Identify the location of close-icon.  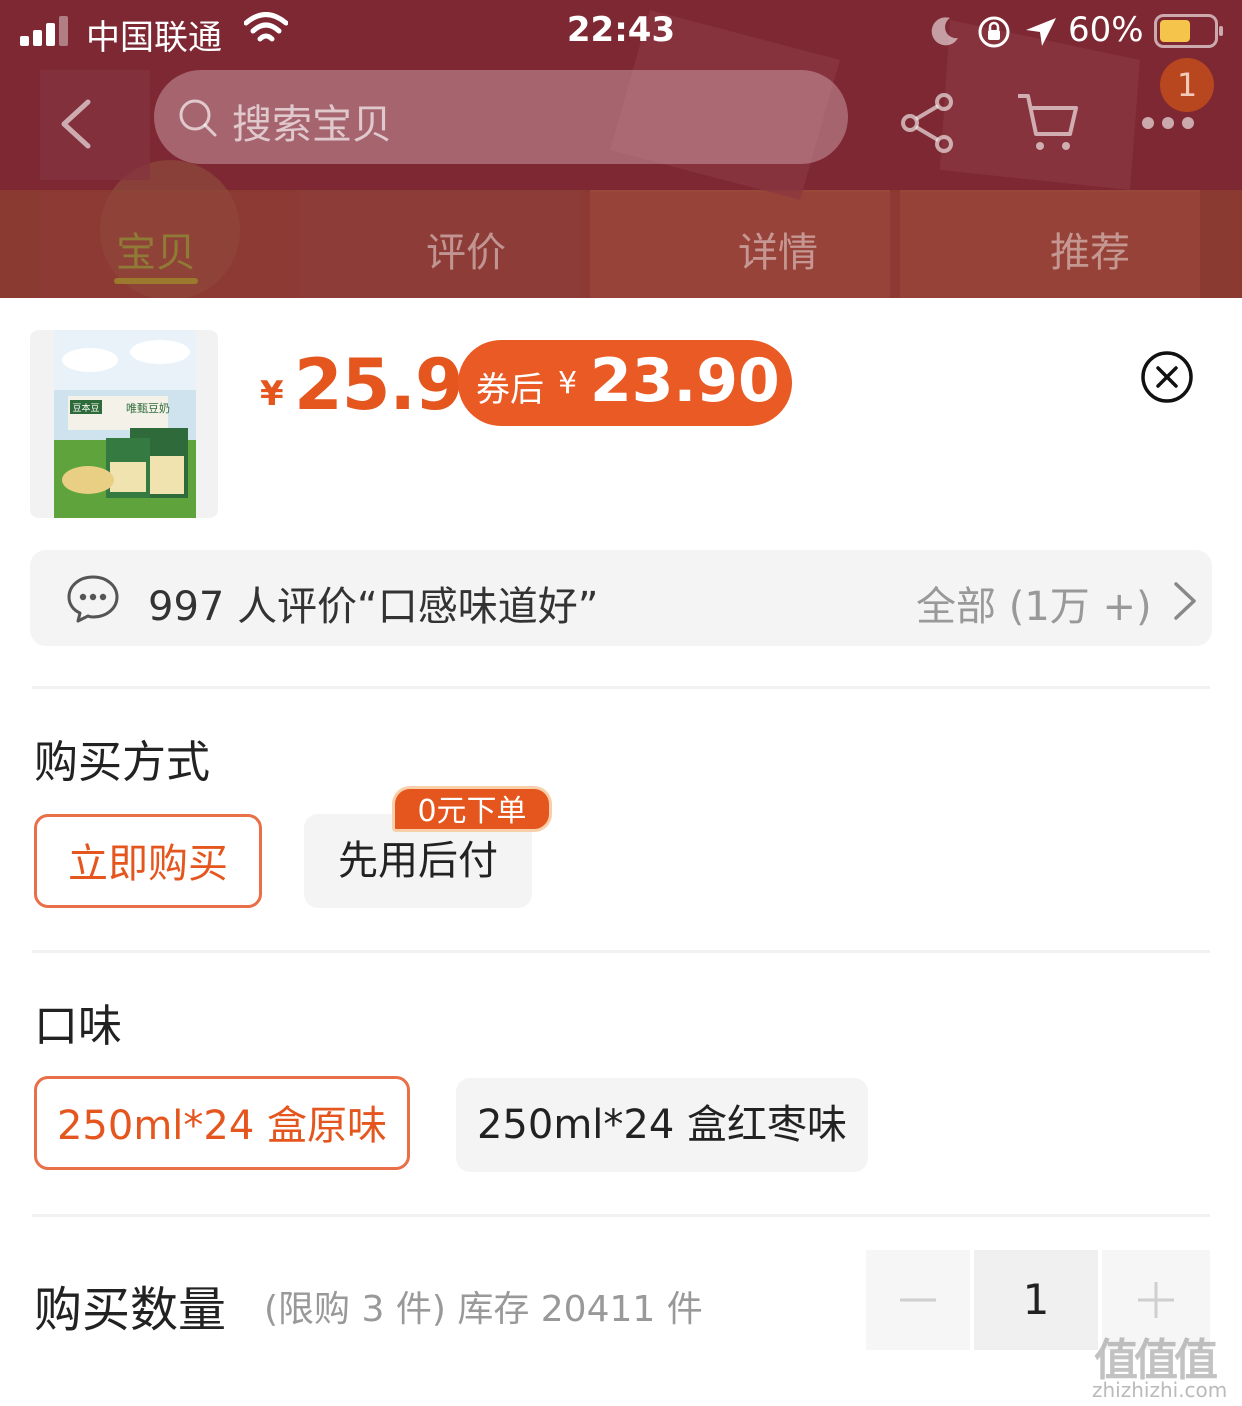
(1167, 377).